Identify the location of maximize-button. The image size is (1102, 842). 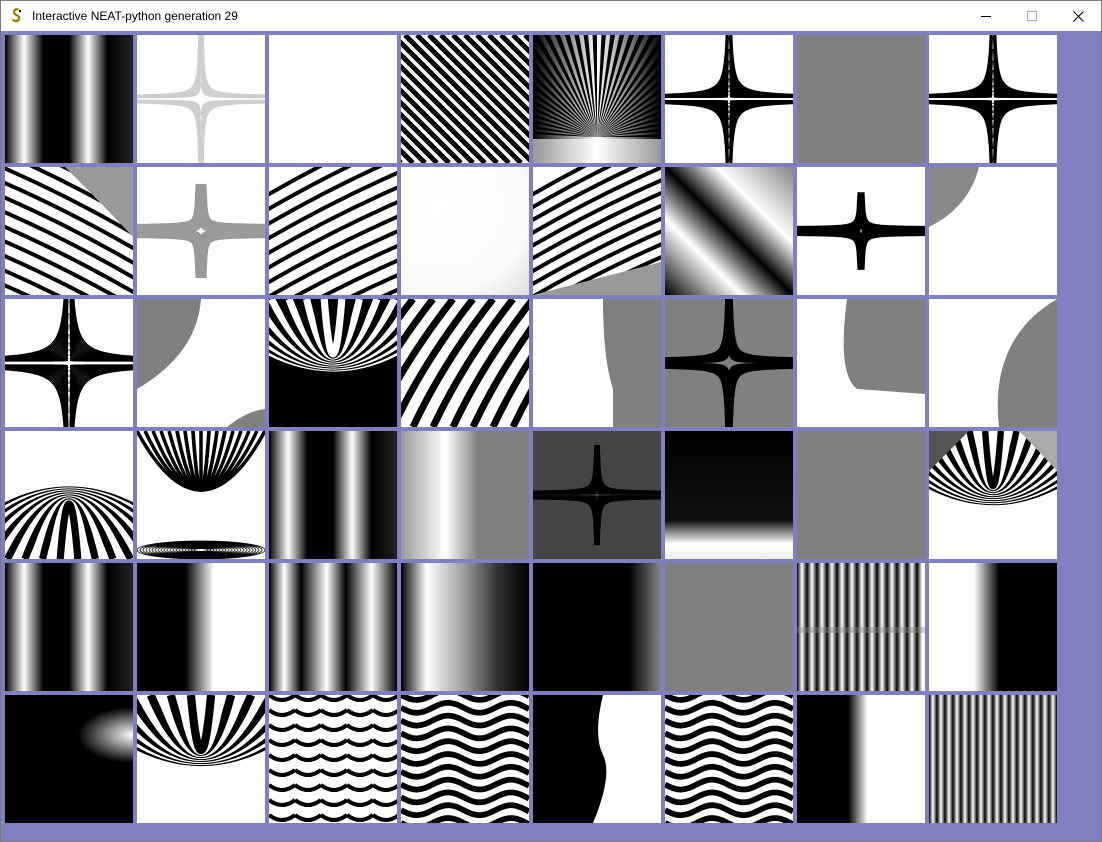
(1032, 16).